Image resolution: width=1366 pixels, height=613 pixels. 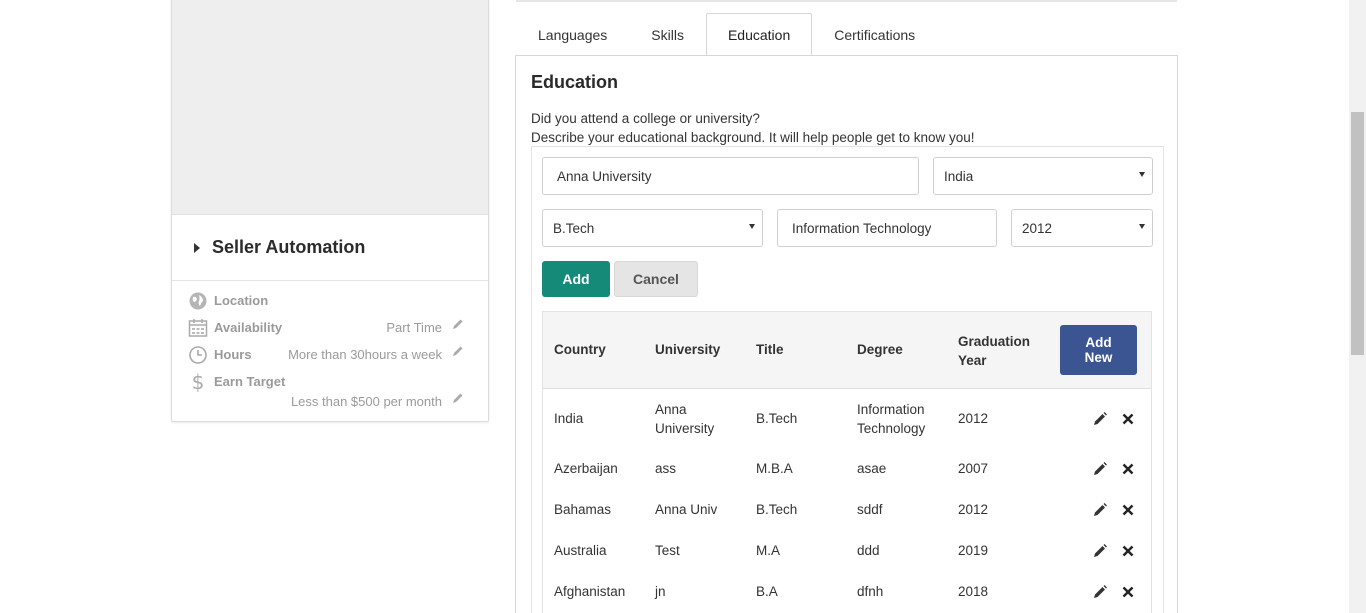 I want to click on cell-university: ass, so click(x=666, y=468).